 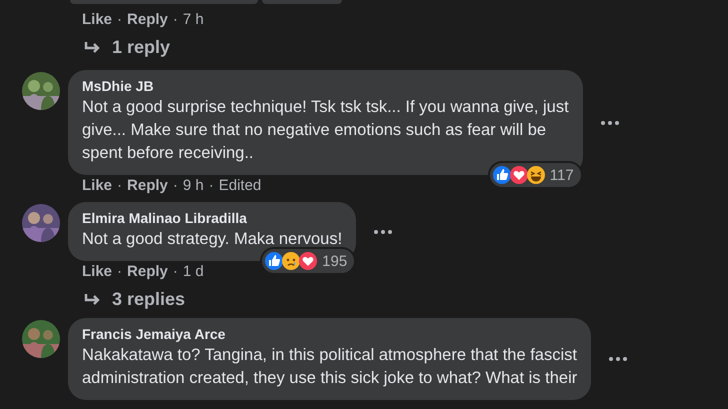 What do you see at coordinates (325, 86) in the screenshot?
I see `commenter-name: MsDhie JB` at bounding box center [325, 86].